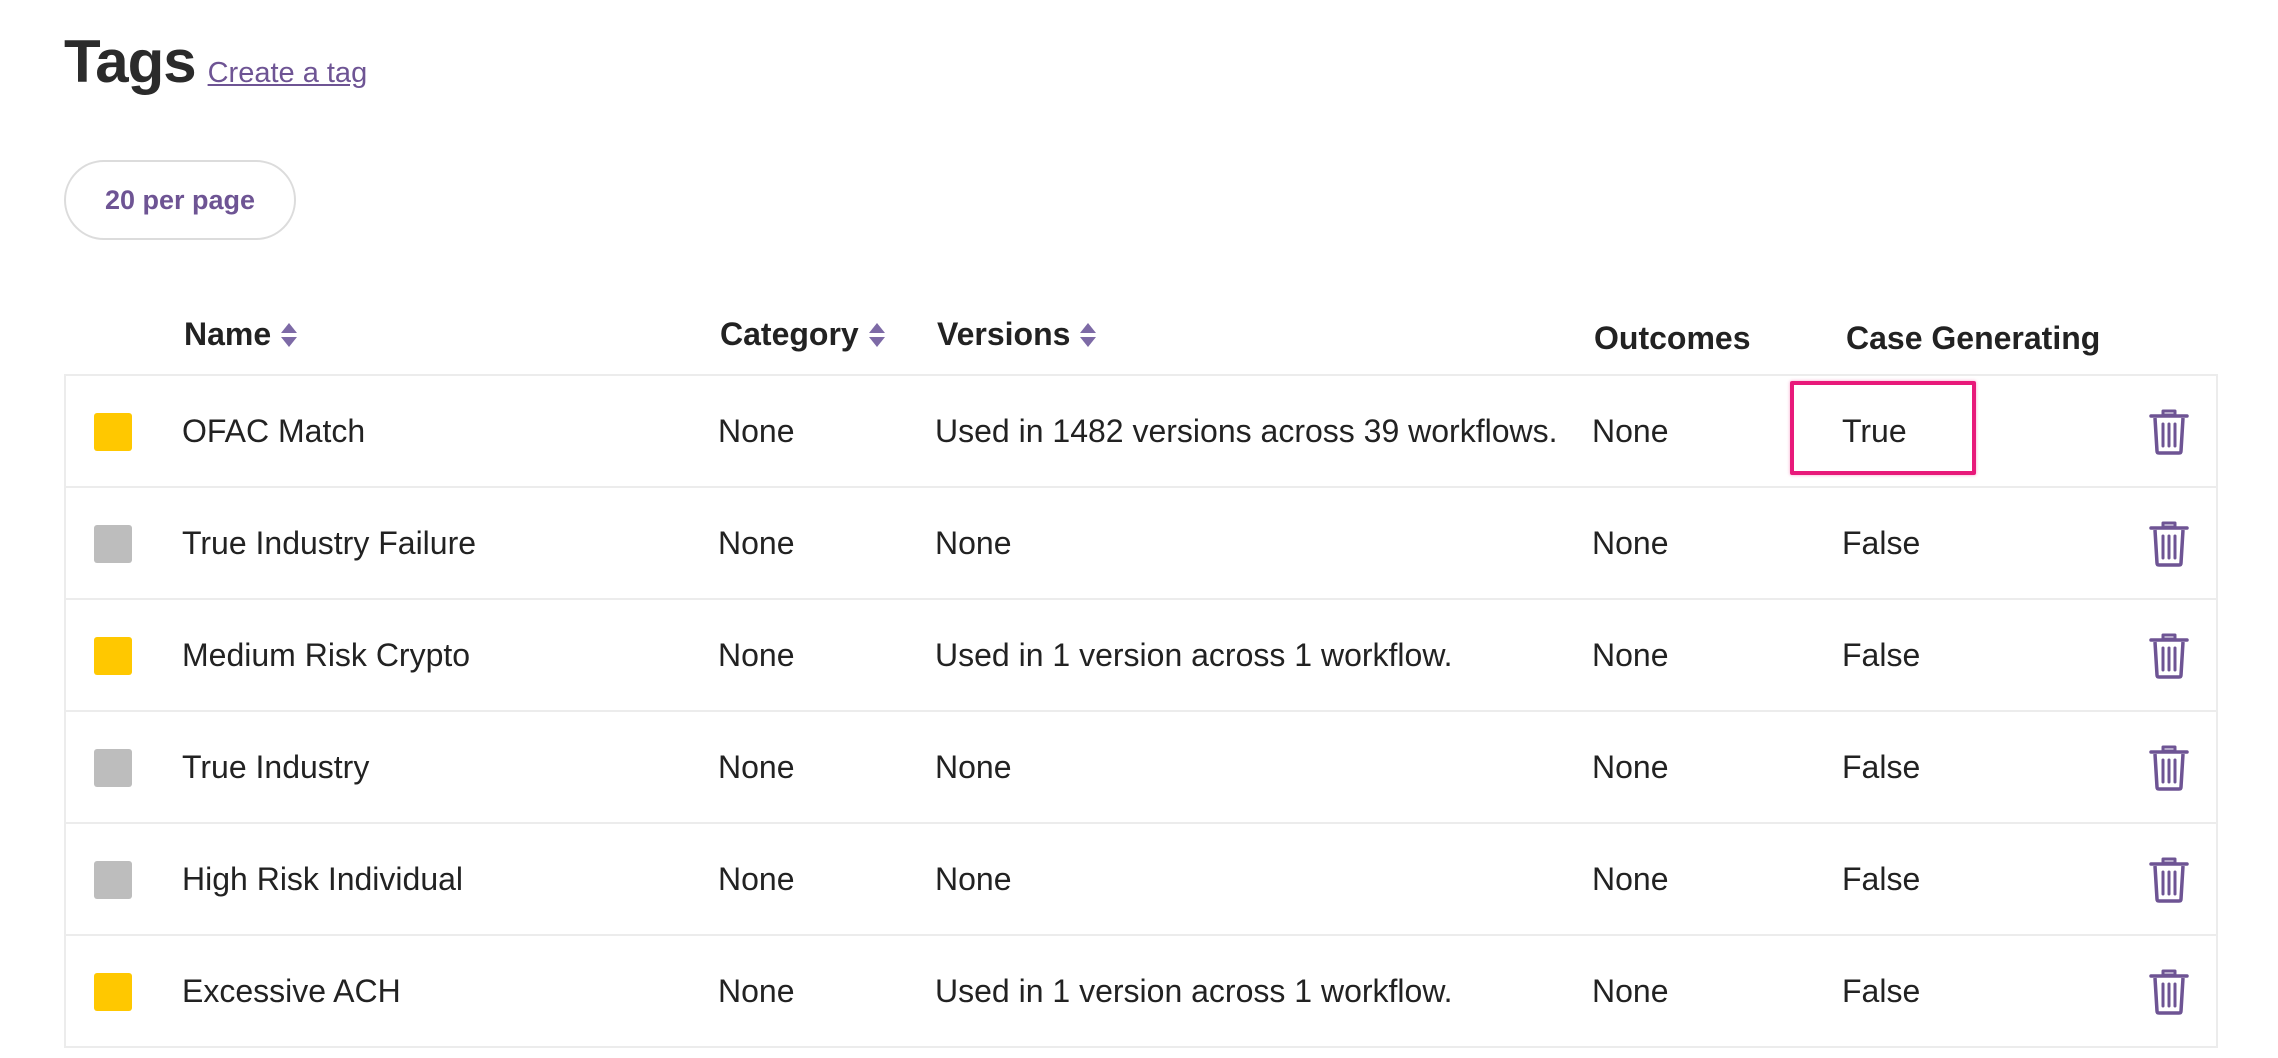  Describe the element at coordinates (1973, 338) in the screenshot. I see `column-header-case-generating: Case Generating` at that location.